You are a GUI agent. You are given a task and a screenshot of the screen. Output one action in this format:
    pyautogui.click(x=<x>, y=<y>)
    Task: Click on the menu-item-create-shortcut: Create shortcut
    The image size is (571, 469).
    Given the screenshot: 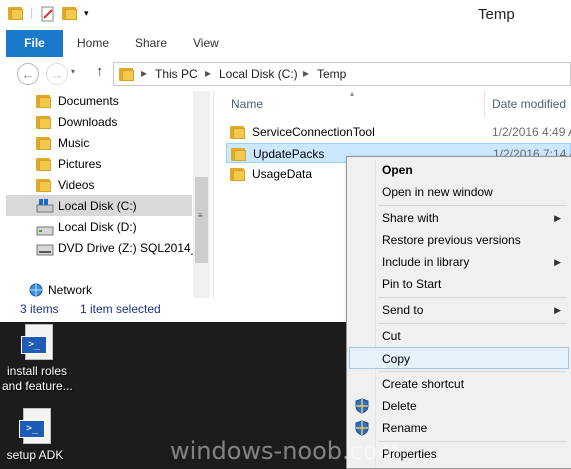 What is the action you would take?
    pyautogui.click(x=459, y=384)
    